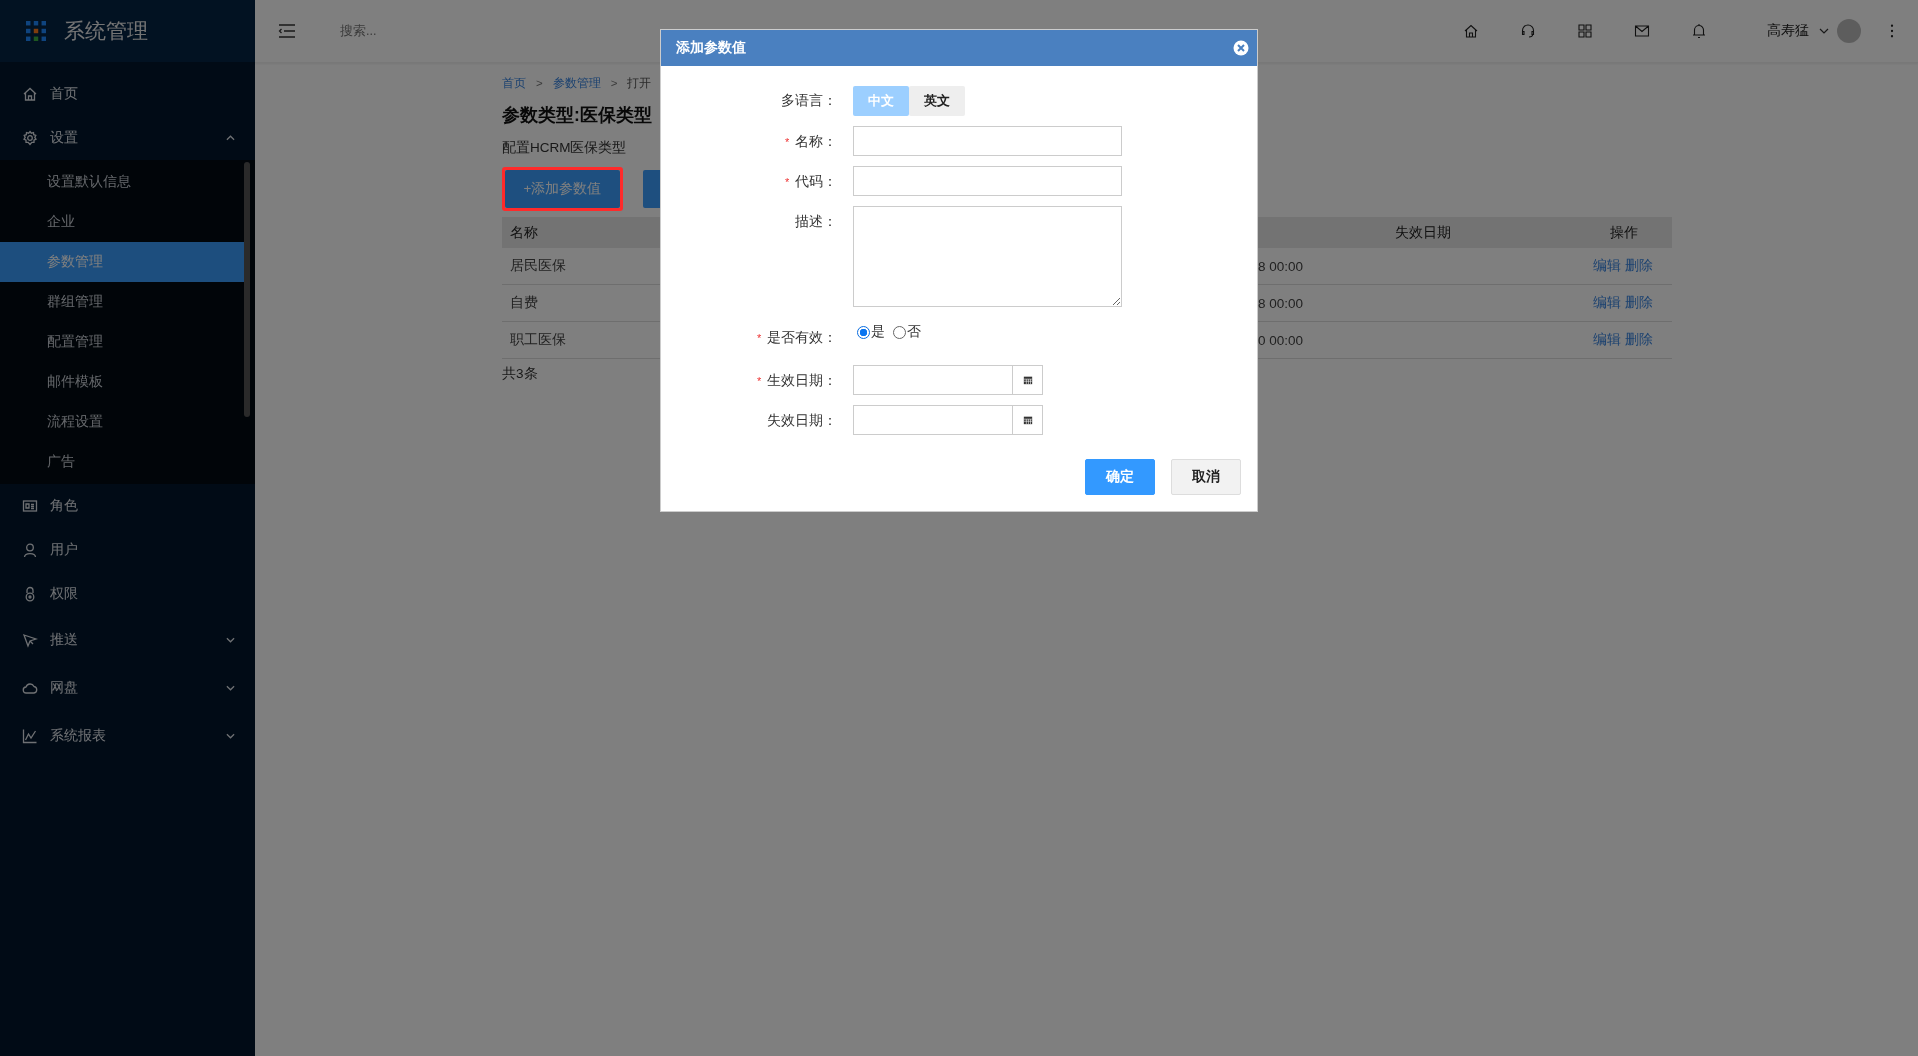  What do you see at coordinates (562, 189) in the screenshot?
I see `add-button: +添加参数值` at bounding box center [562, 189].